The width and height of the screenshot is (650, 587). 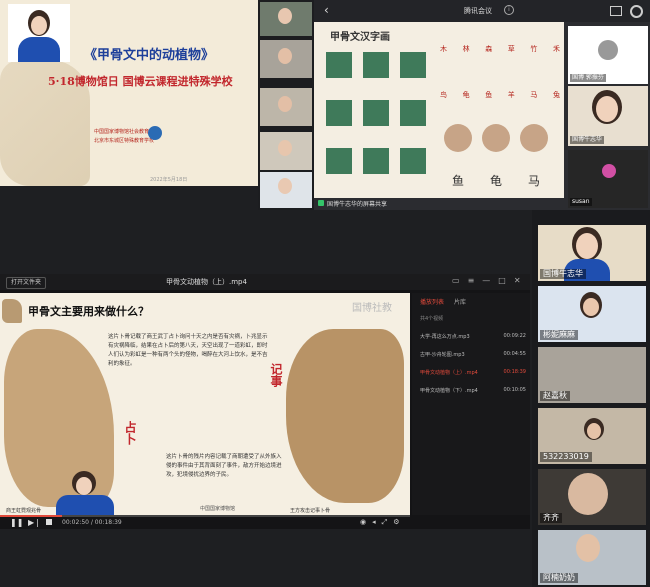 What do you see at coordinates (385, 522) in the screenshot?
I see `fullscreen-icon: ⤢` at bounding box center [385, 522].